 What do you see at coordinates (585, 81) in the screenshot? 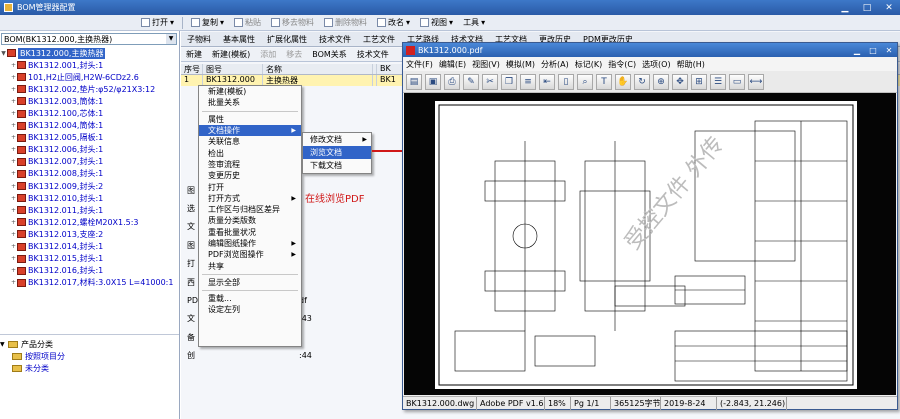
I see `zoom-icon: ⌕` at bounding box center [585, 81].